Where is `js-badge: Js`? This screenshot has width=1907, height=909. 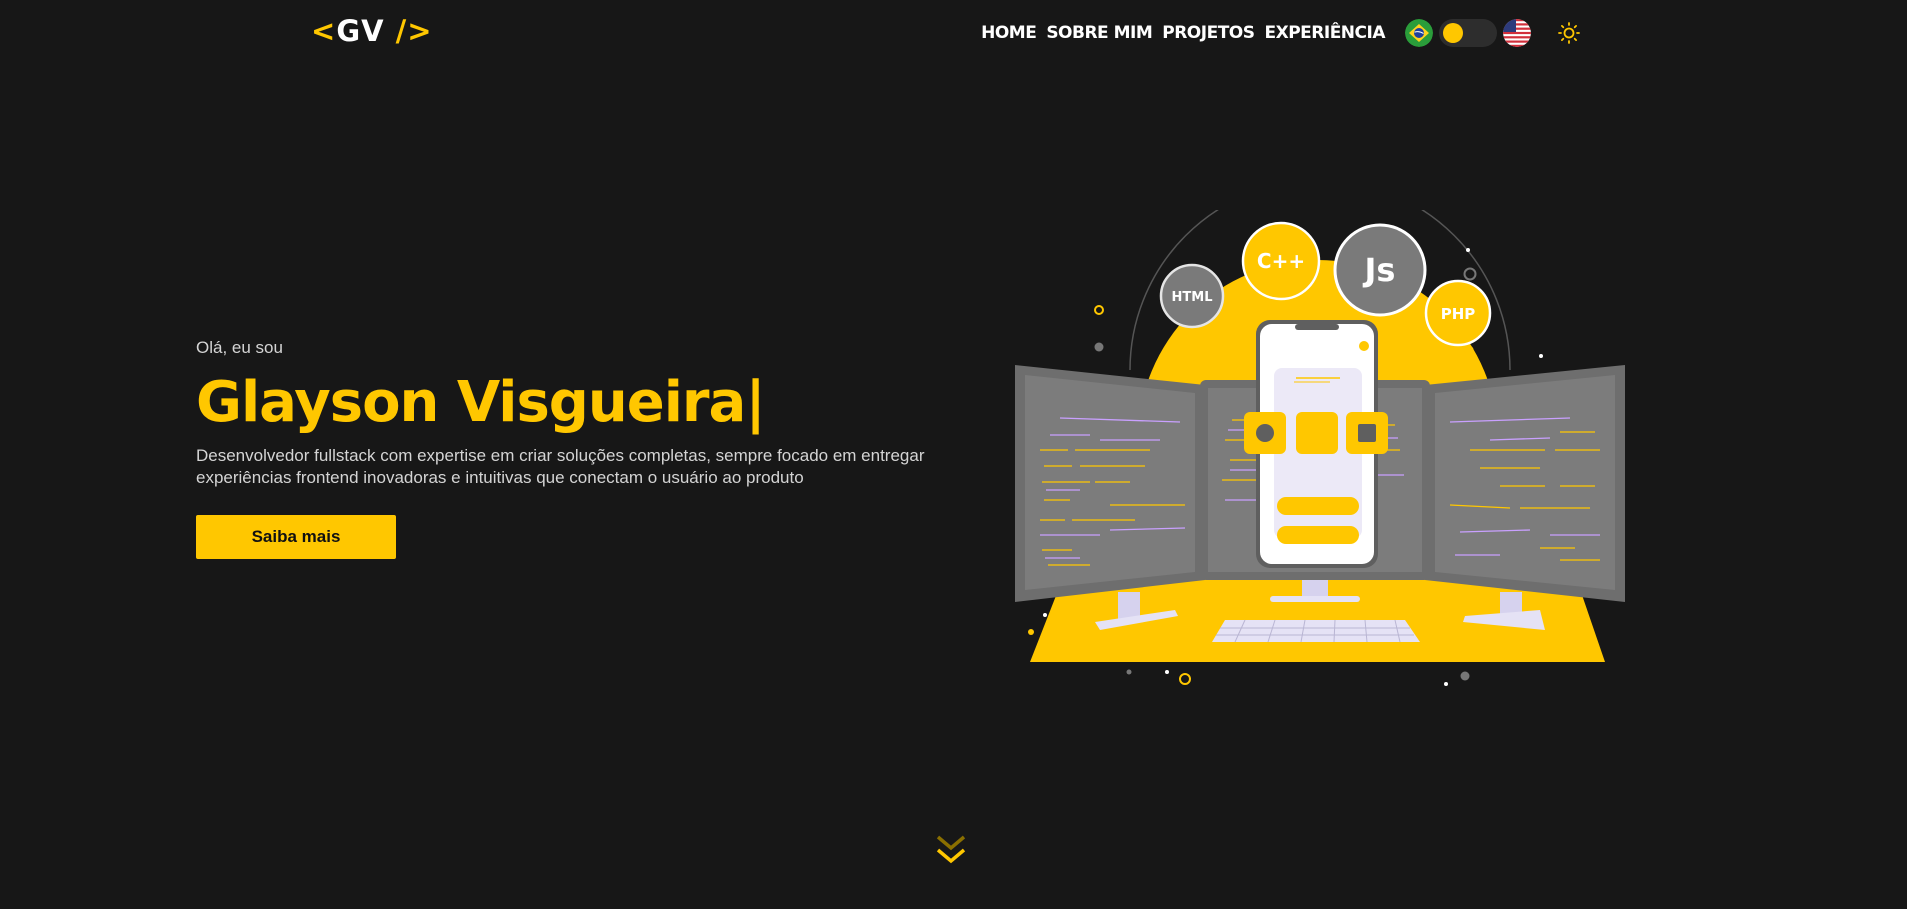 js-badge: Js is located at coordinates (1380, 270).